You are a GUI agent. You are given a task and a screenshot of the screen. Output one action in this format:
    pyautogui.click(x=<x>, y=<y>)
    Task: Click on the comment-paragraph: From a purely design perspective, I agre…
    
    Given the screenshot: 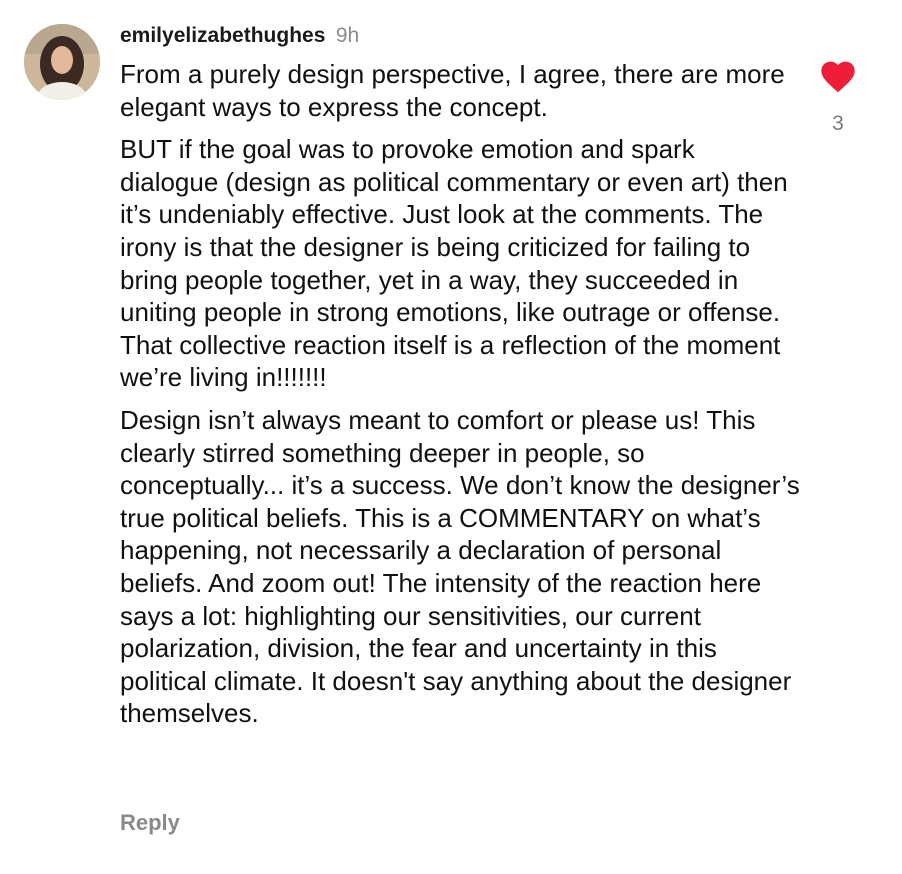 What is the action you would take?
    pyautogui.click(x=452, y=90)
    